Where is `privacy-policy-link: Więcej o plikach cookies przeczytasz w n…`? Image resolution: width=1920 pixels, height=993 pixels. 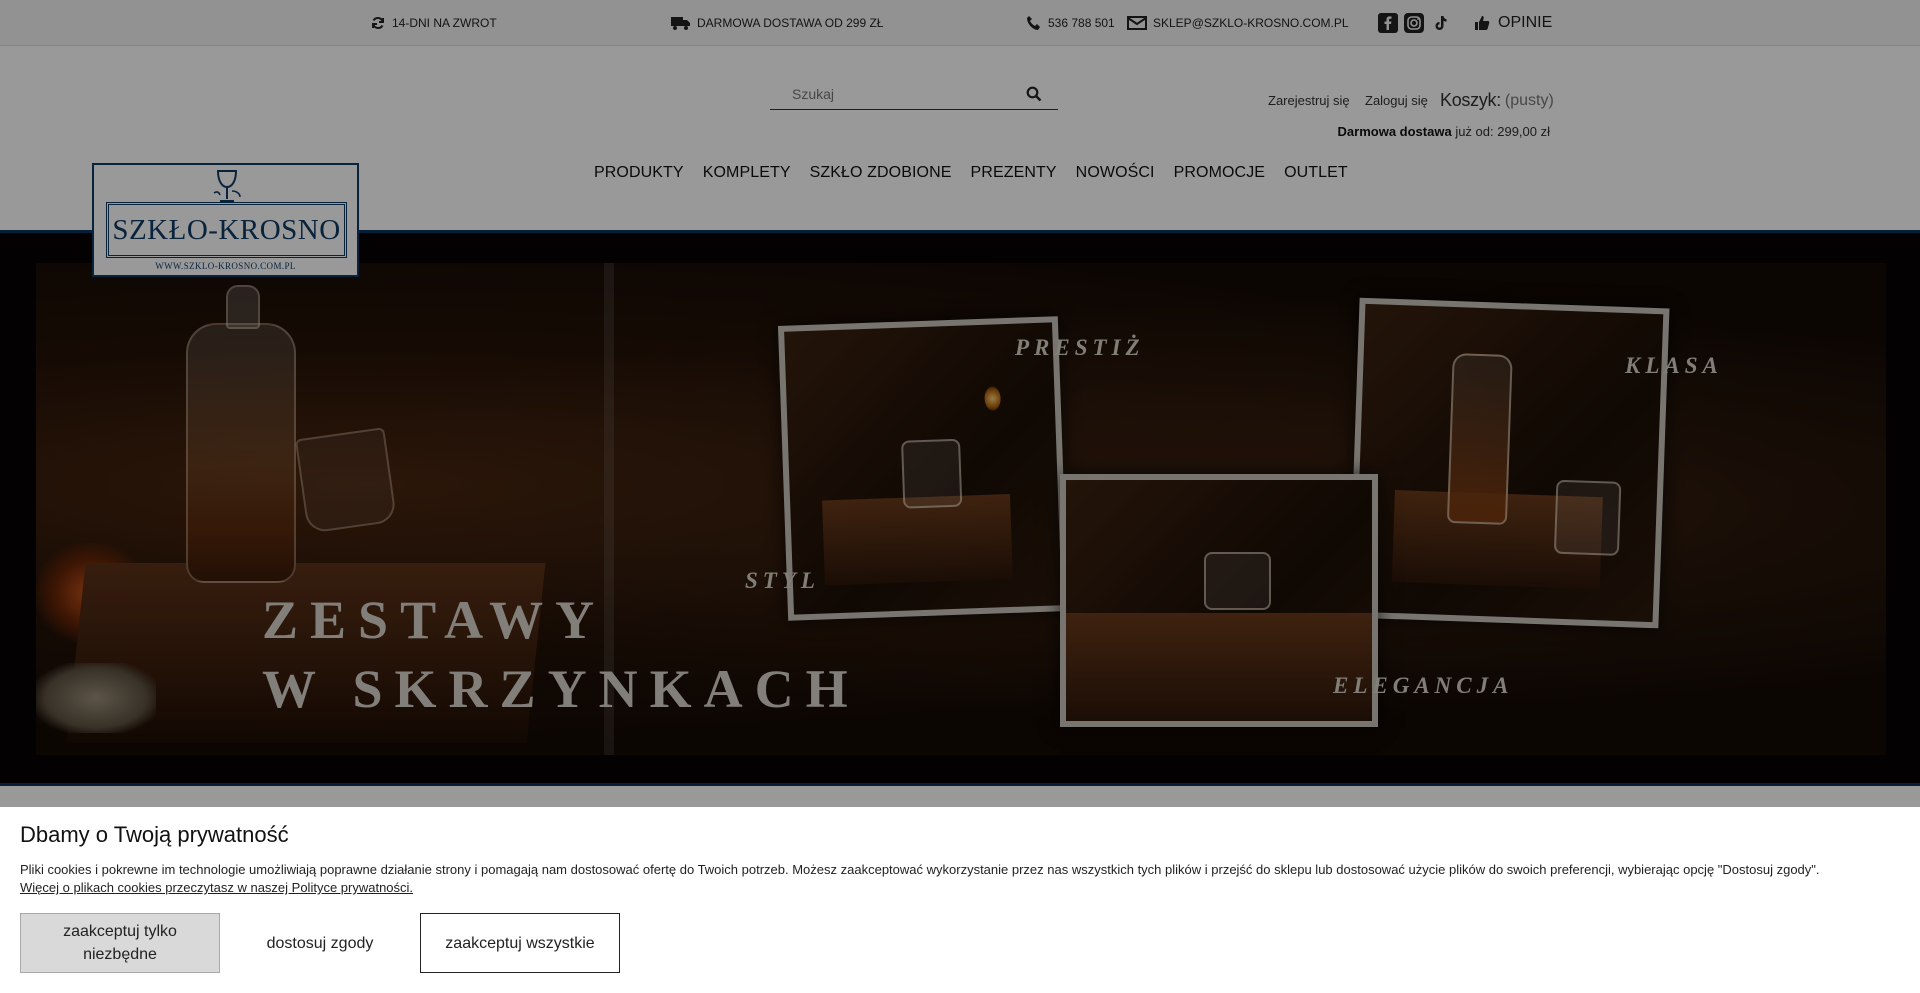
privacy-policy-link: Więcej o plikach cookies przeczytasz w n… is located at coordinates (216, 887).